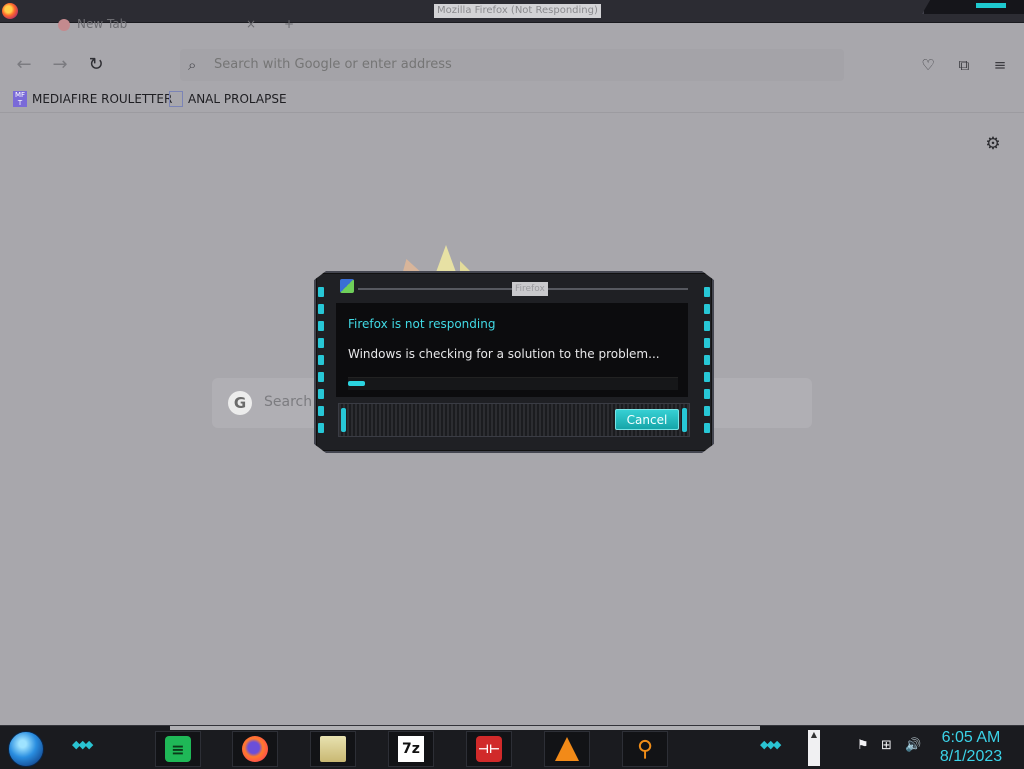  I want to click on address-bar: ⌕, so click(512, 65).